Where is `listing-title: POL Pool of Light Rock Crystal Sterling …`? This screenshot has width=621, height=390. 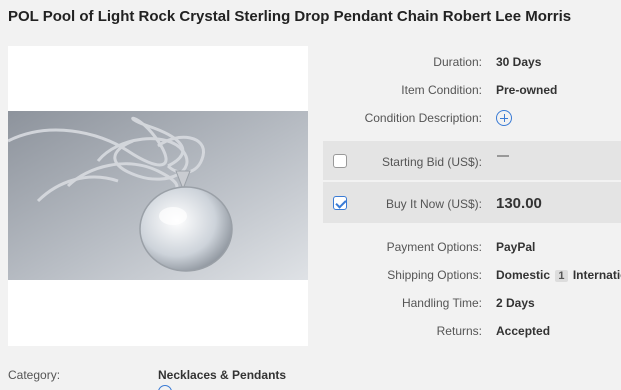
listing-title: POL Pool of Light Rock Crystal Sterling … is located at coordinates (290, 16).